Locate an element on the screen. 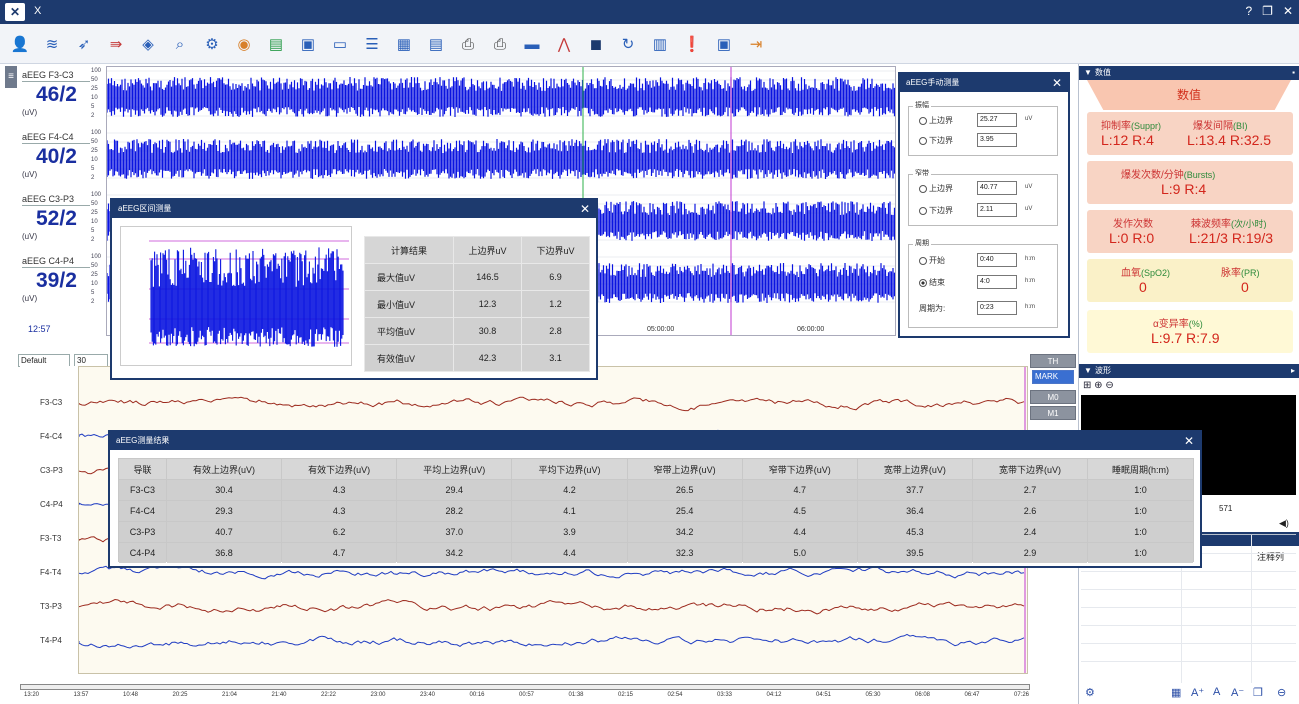 The width and height of the screenshot is (1299, 704). stats-cell: 146.5 is located at coordinates (488, 277).